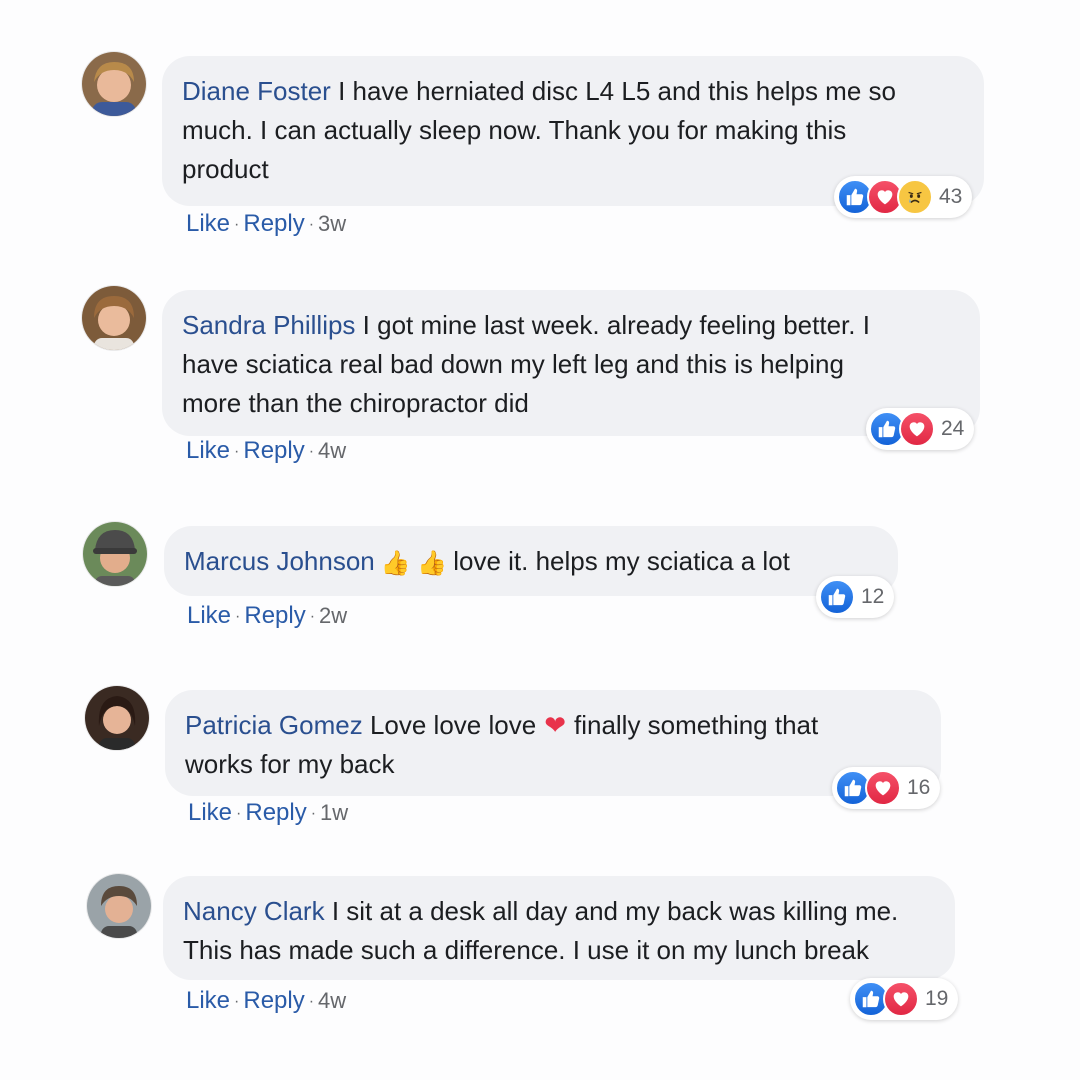 This screenshot has height=1080, width=1080. What do you see at coordinates (274, 725) in the screenshot?
I see `comment-author: Patricia Gomez` at bounding box center [274, 725].